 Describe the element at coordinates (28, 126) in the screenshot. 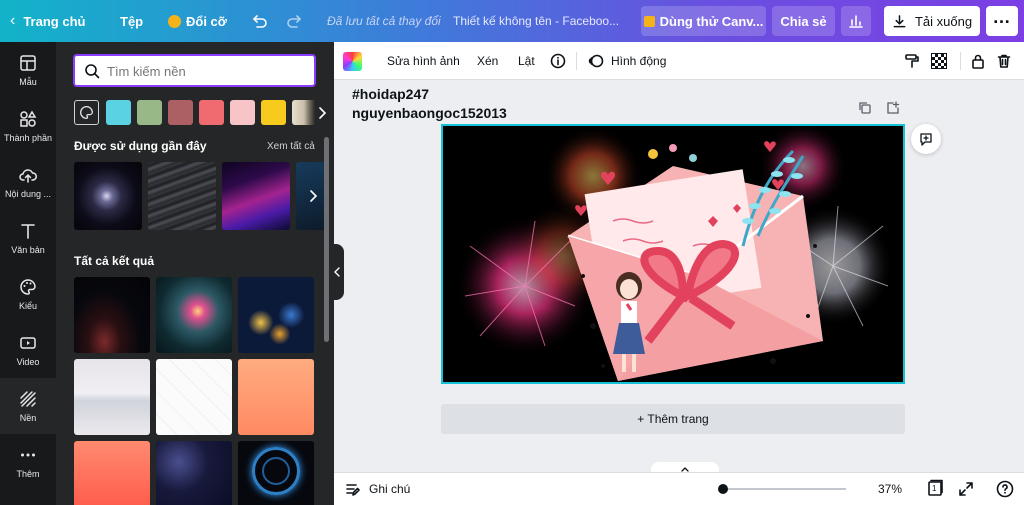

I see `rail-item-elements: Thành phần` at that location.